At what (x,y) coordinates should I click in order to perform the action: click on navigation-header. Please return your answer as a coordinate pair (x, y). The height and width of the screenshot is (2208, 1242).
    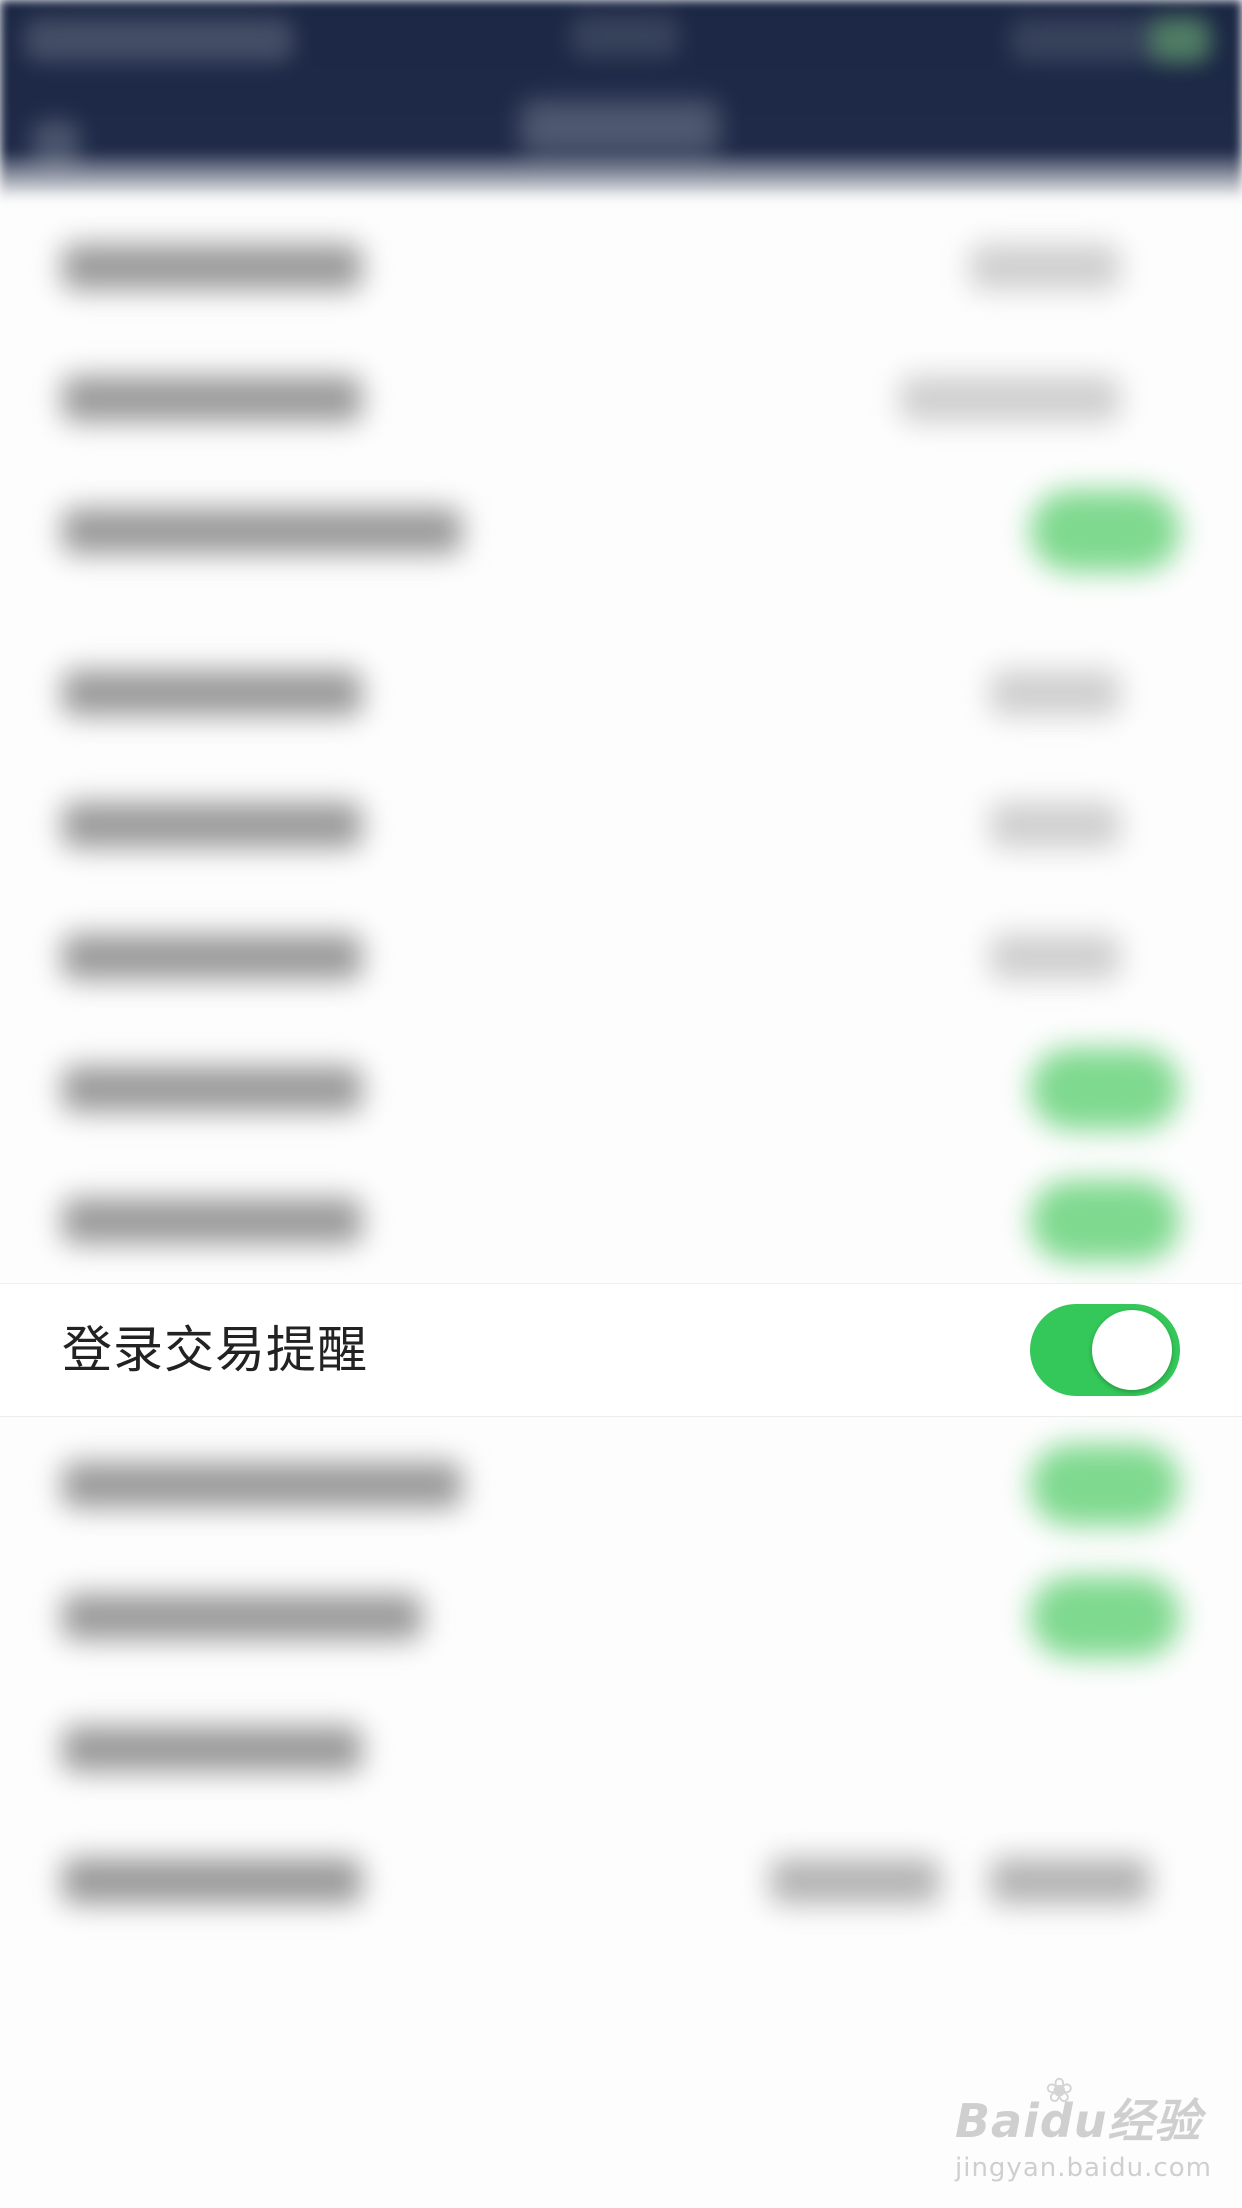
    Looking at the image, I should click on (621, 100).